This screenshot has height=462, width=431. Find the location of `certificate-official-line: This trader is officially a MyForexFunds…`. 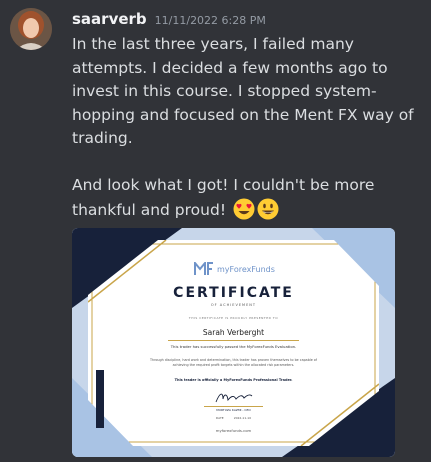

certificate-official-line: This trader is officially a MyForexFunds… is located at coordinates (233, 380).